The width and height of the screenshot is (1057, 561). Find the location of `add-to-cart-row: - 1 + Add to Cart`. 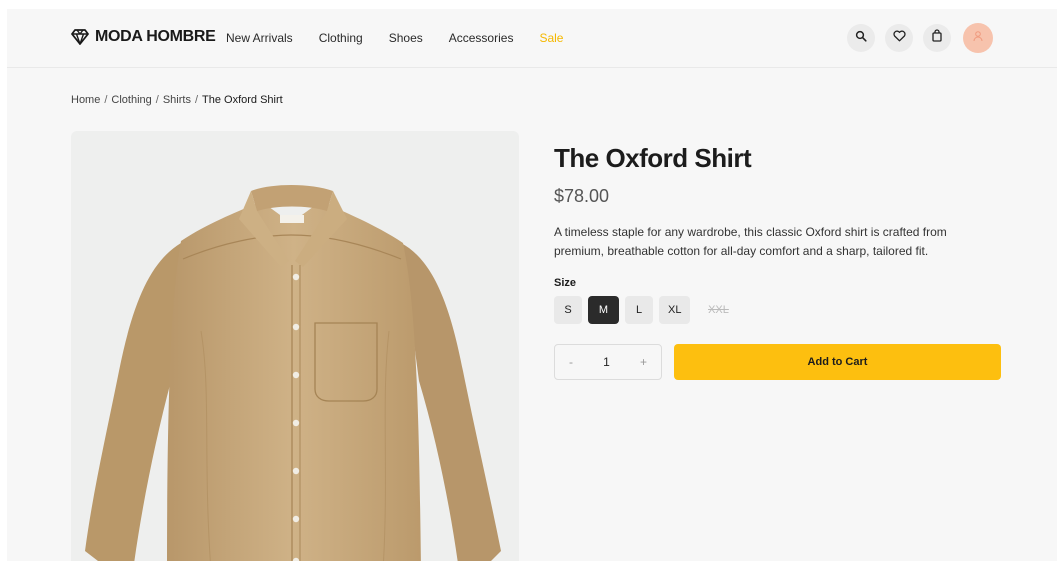

add-to-cart-row: - 1 + Add to Cart is located at coordinates (778, 362).